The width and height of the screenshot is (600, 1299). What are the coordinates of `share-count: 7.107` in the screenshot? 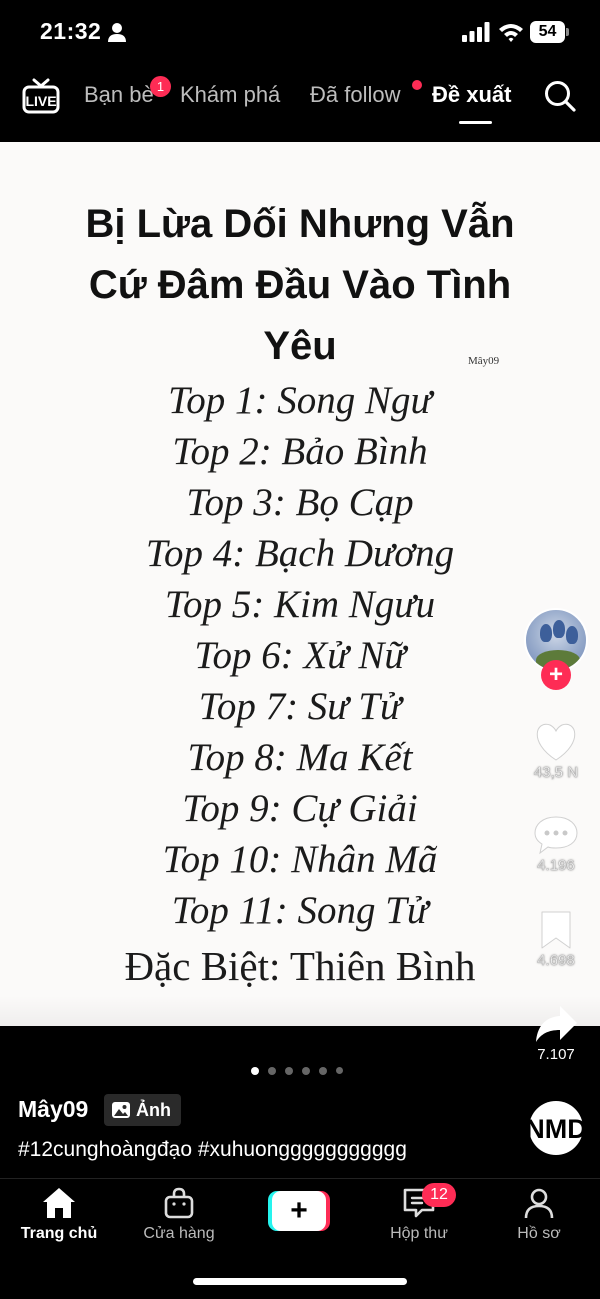 It's located at (556, 1054).